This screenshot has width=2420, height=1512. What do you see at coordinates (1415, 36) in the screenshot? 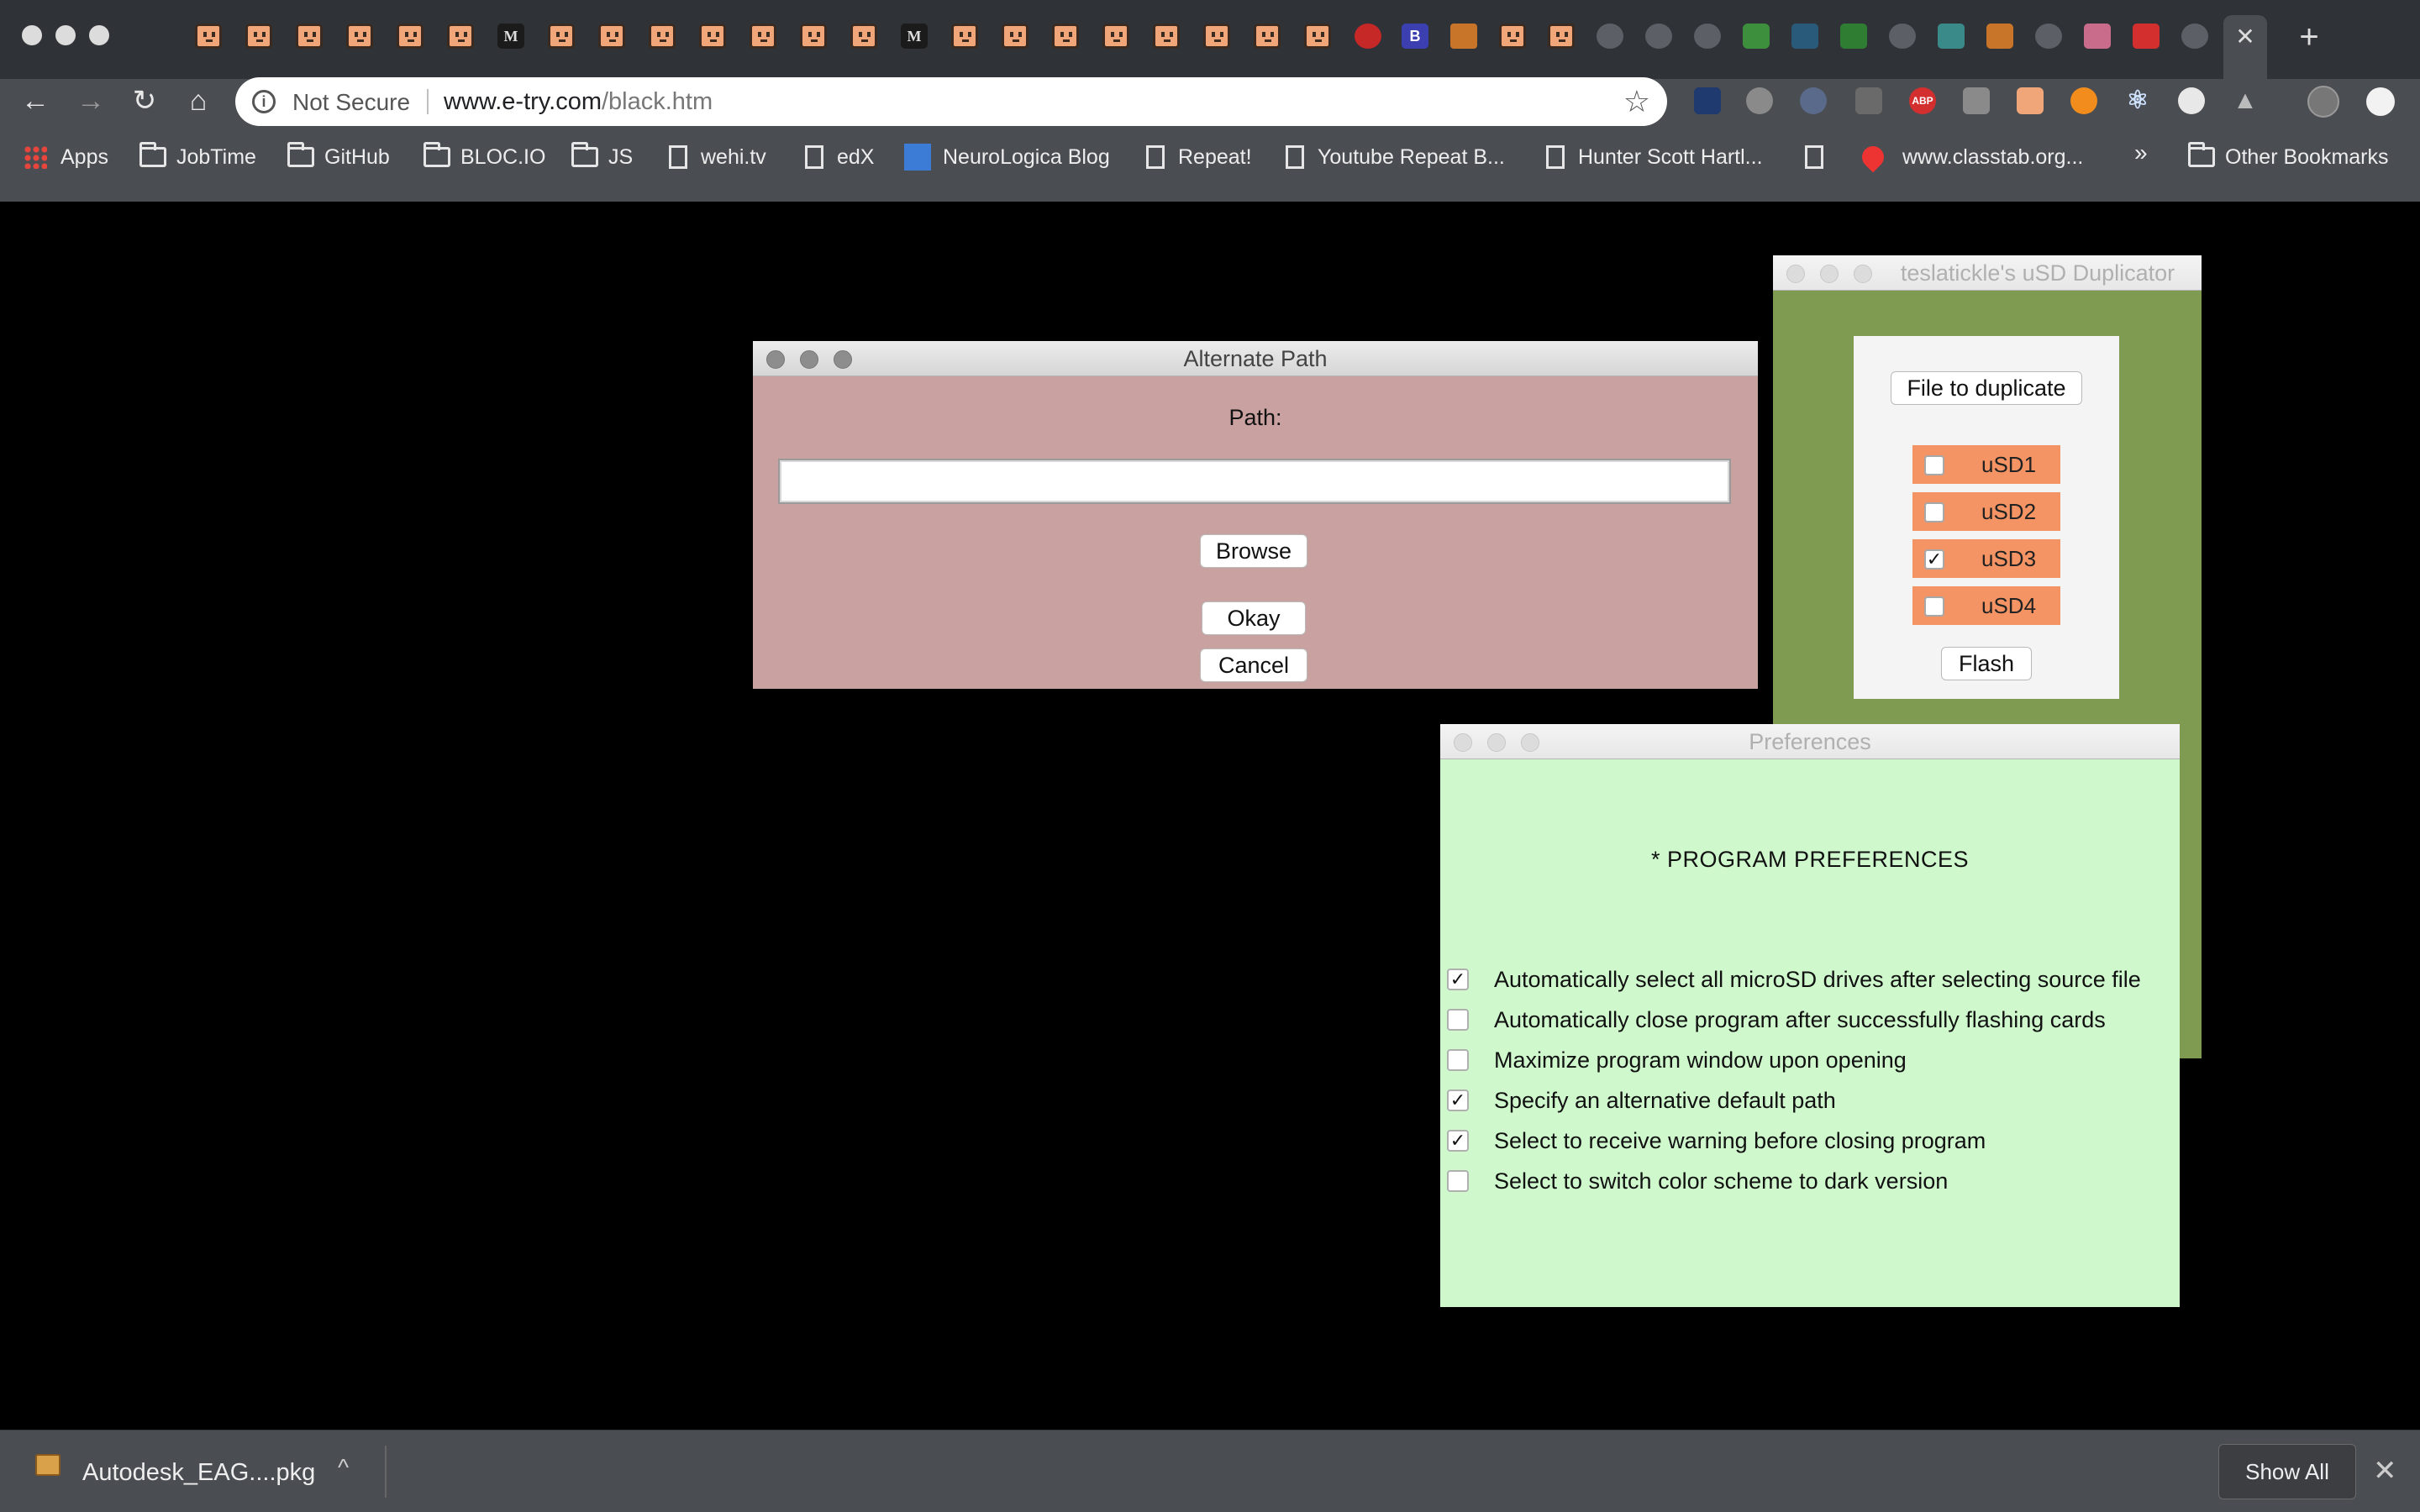
I see `tab-b-icon: B` at bounding box center [1415, 36].